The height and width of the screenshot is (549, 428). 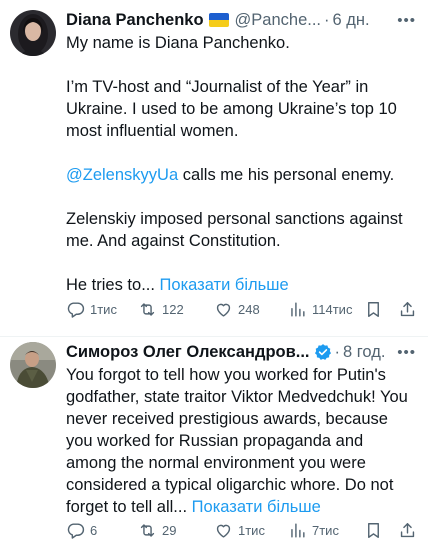 I want to click on timestamp: 8 год., so click(x=364, y=352).